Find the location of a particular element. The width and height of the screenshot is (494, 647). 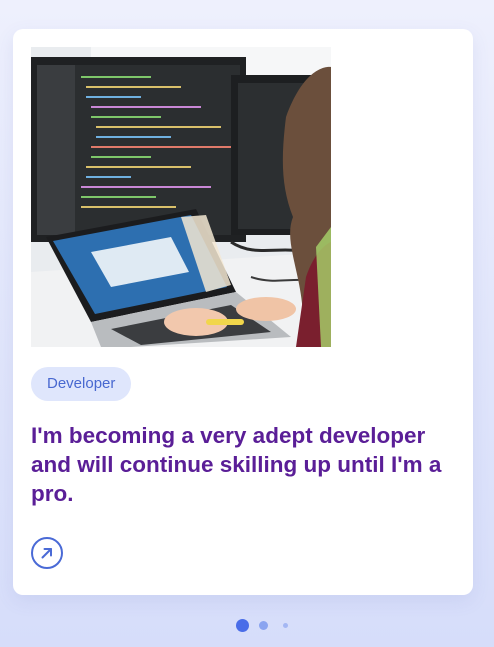

carousel-pagination is located at coordinates (247, 626).